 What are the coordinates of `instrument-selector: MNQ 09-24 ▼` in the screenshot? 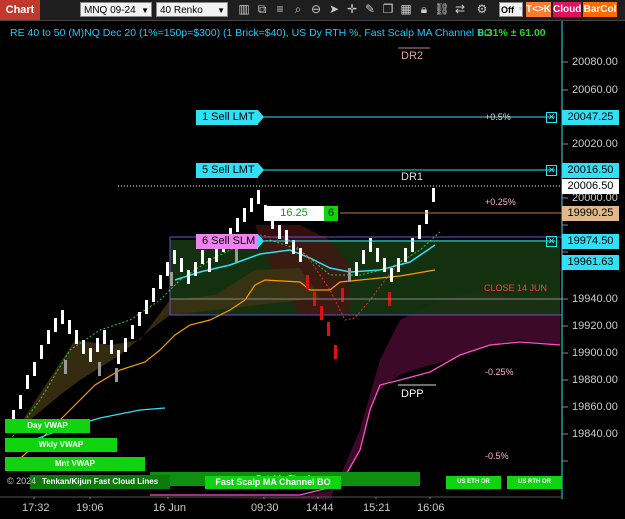 It's located at (116, 9).